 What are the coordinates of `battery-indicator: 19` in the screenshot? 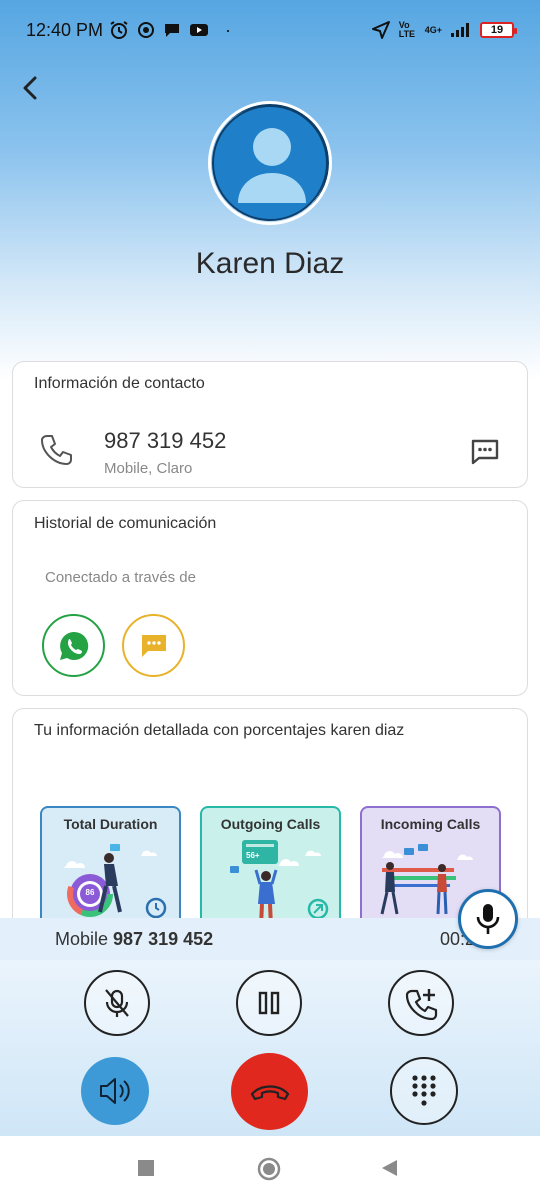 It's located at (498, 30).